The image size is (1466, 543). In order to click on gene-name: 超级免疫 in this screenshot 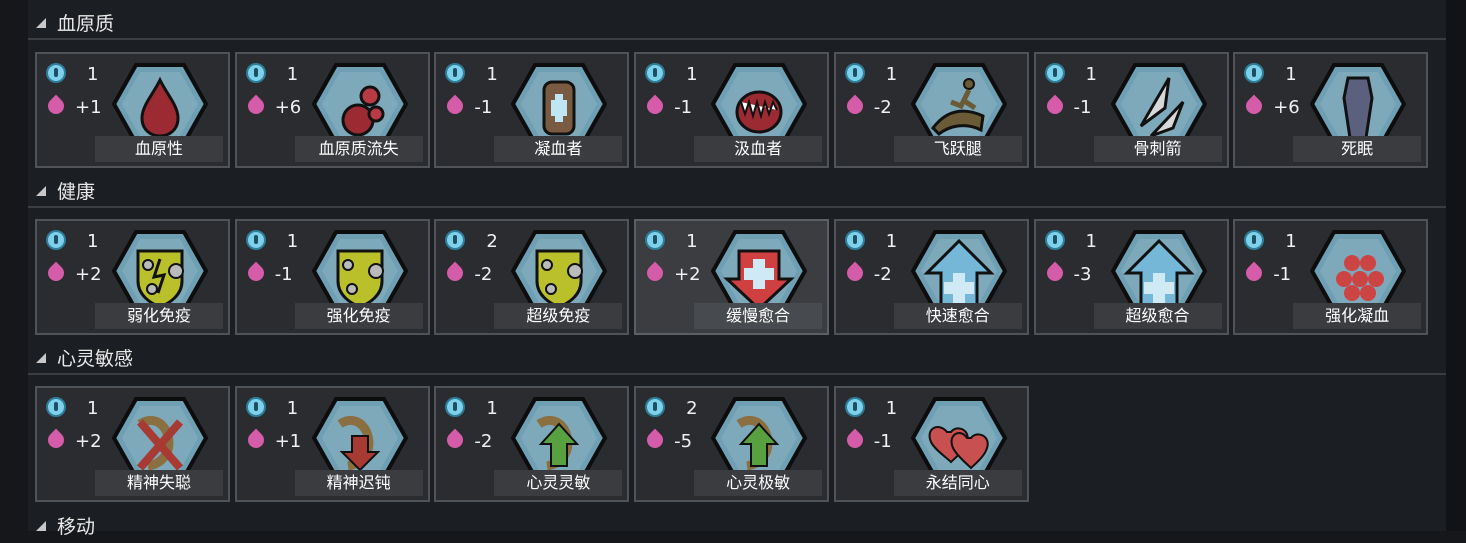, I will do `click(558, 316)`.